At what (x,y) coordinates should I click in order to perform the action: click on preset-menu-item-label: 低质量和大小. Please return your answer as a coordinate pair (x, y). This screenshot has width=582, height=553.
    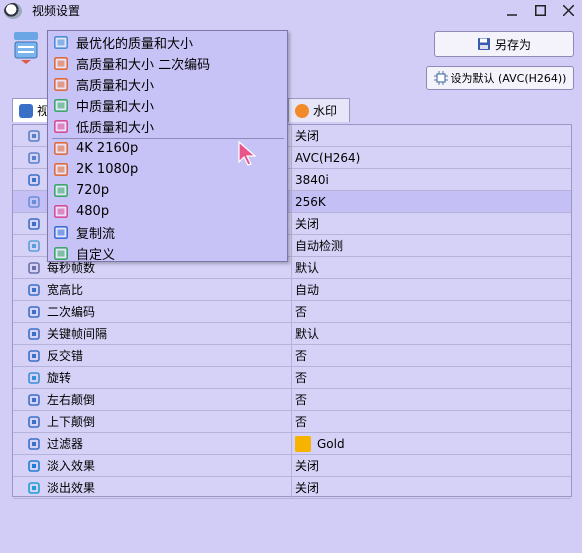
    Looking at the image, I should click on (115, 128).